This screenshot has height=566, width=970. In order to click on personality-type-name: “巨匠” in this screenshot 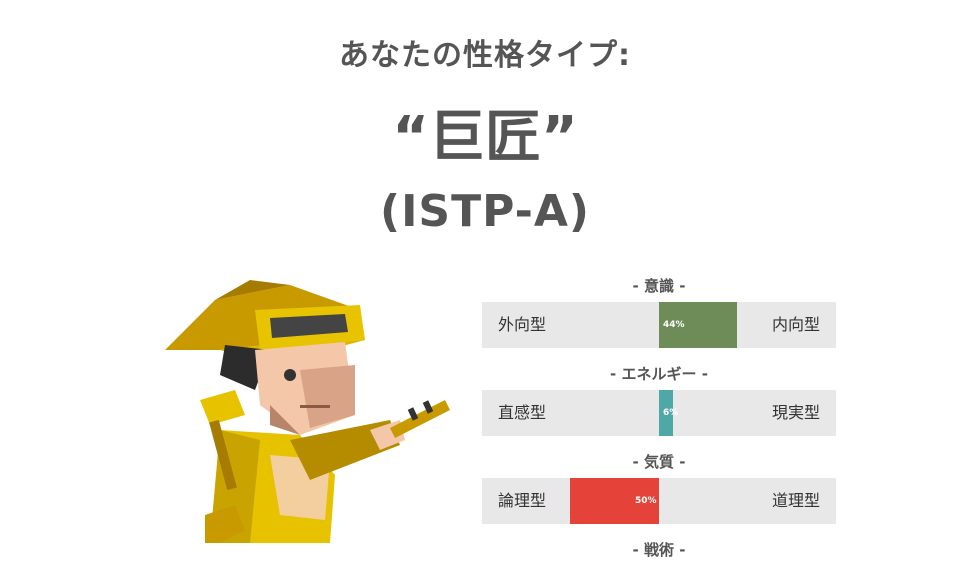, I will do `click(485, 137)`.